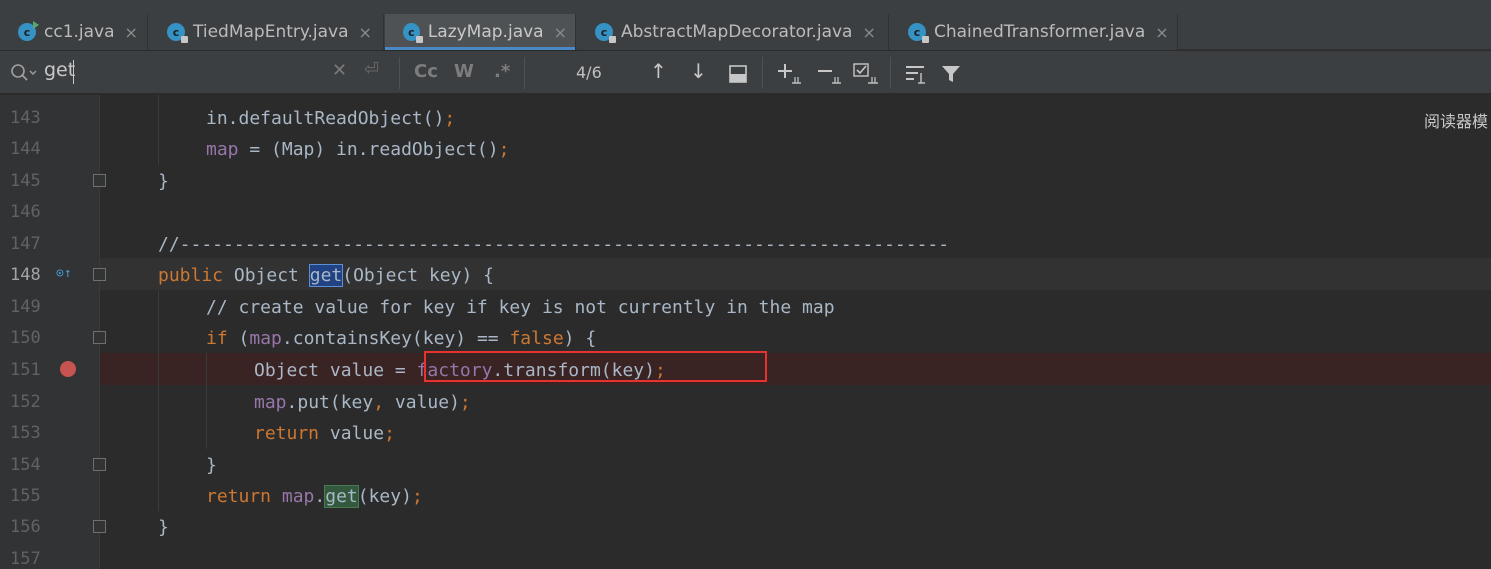  I want to click on code-line: 157, so click(745, 556).